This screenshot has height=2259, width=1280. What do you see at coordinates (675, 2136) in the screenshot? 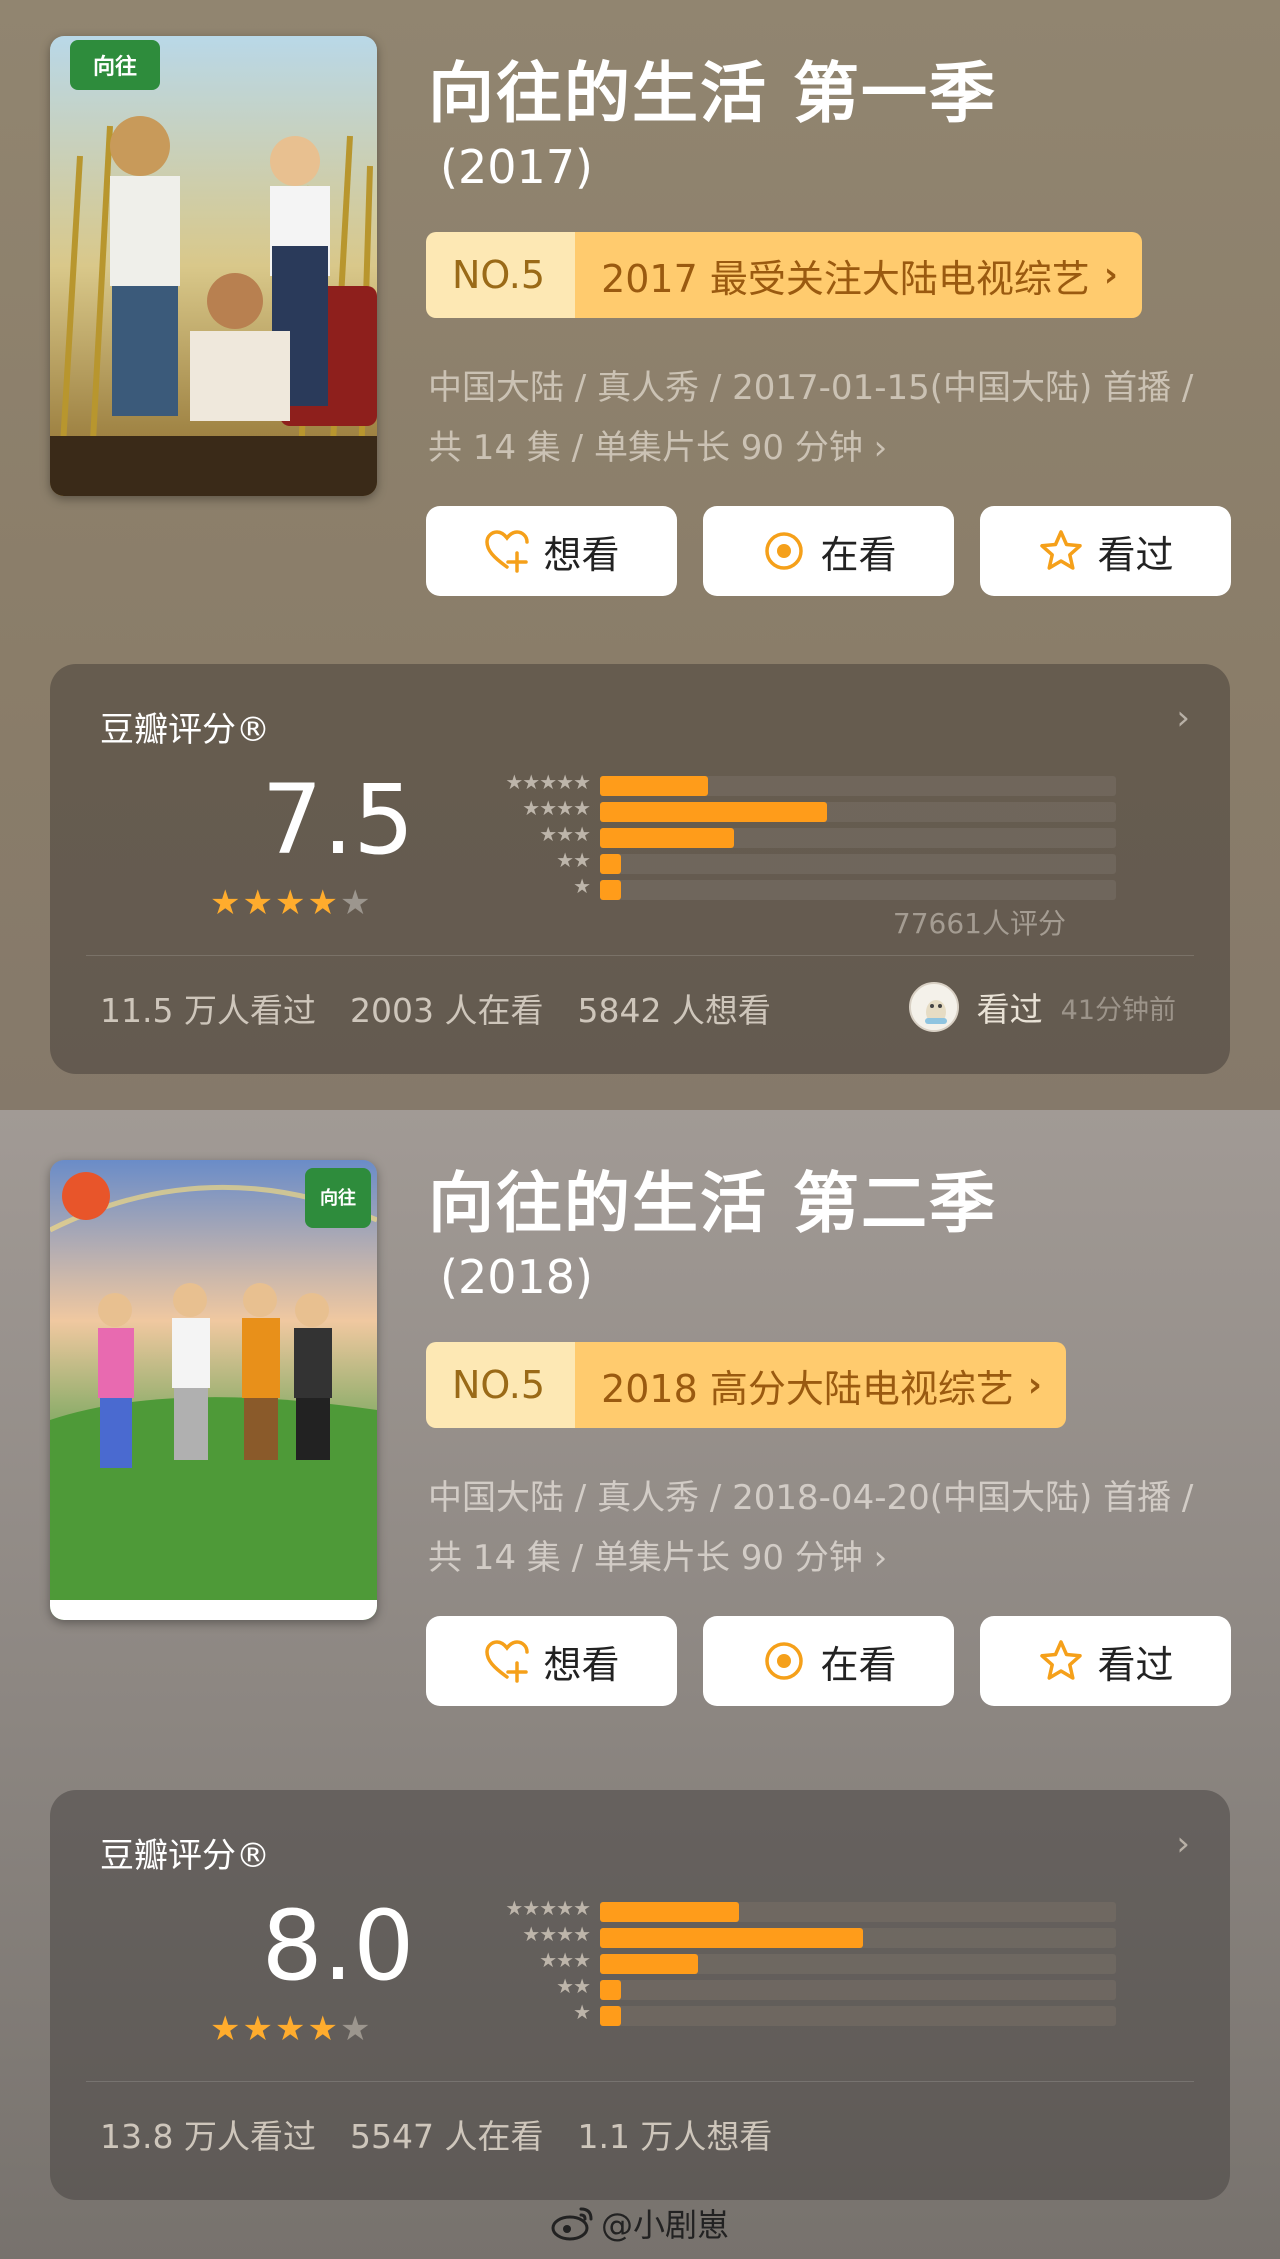
I see `stat-want: 1.1 万人想看` at bounding box center [675, 2136].